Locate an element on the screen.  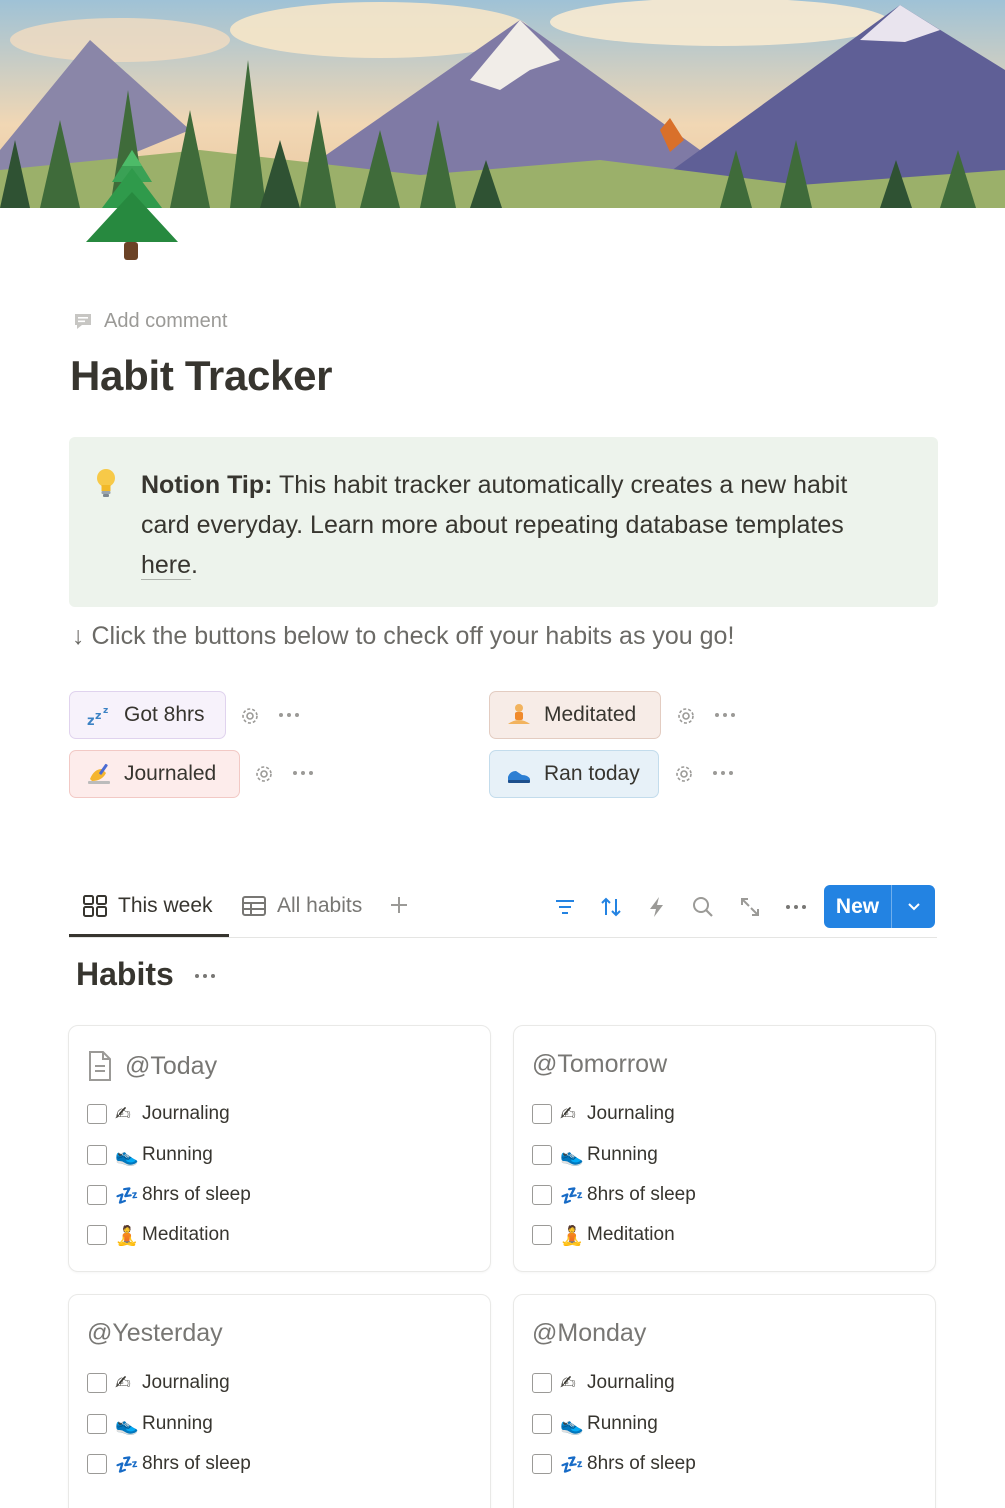
ran-today-button: Ran today is located at coordinates (574, 774).